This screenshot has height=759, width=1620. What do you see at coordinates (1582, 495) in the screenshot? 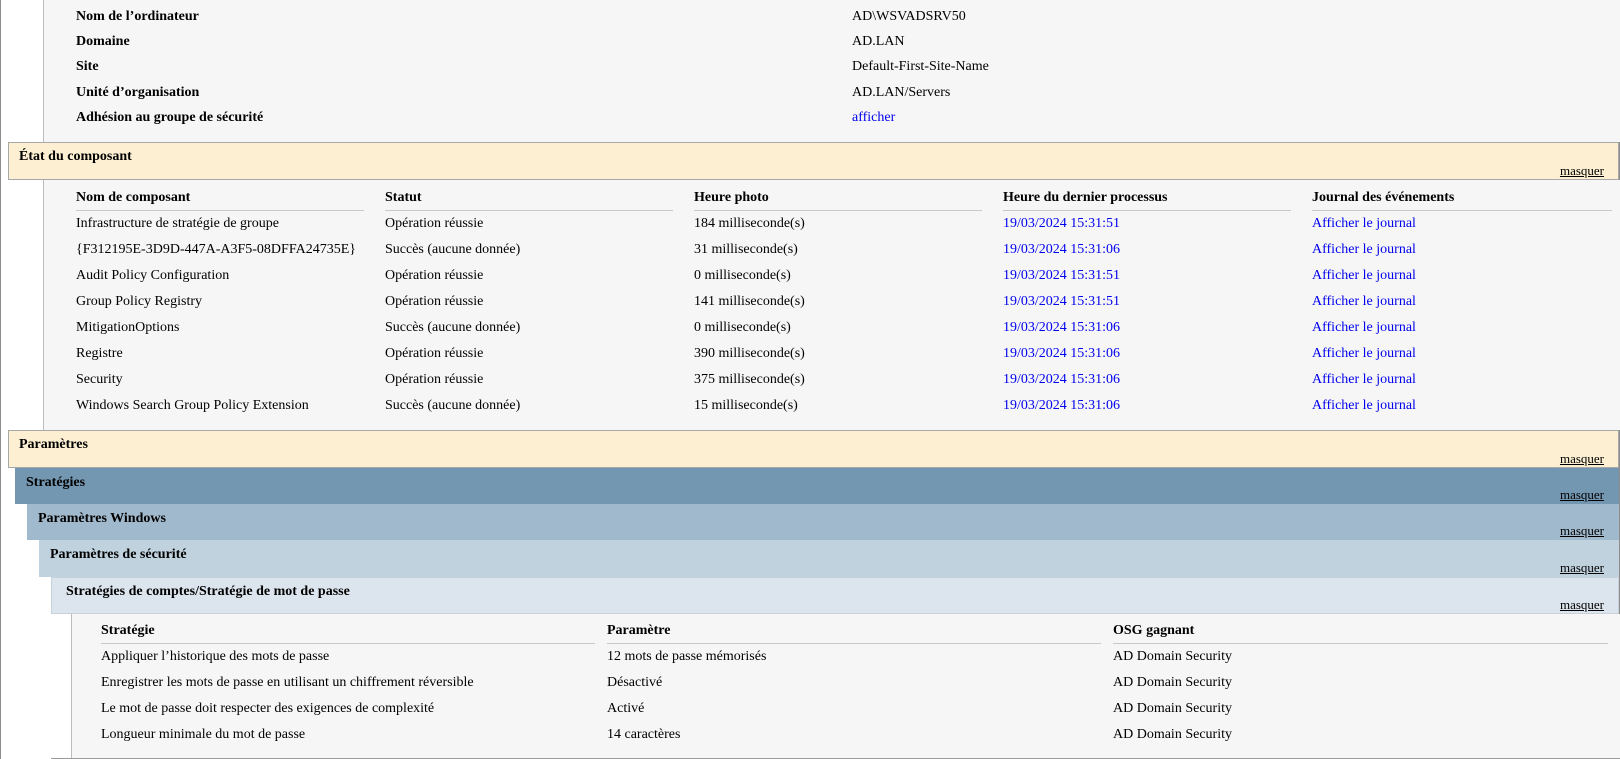
I see `hide-link-strategies: masquer` at bounding box center [1582, 495].